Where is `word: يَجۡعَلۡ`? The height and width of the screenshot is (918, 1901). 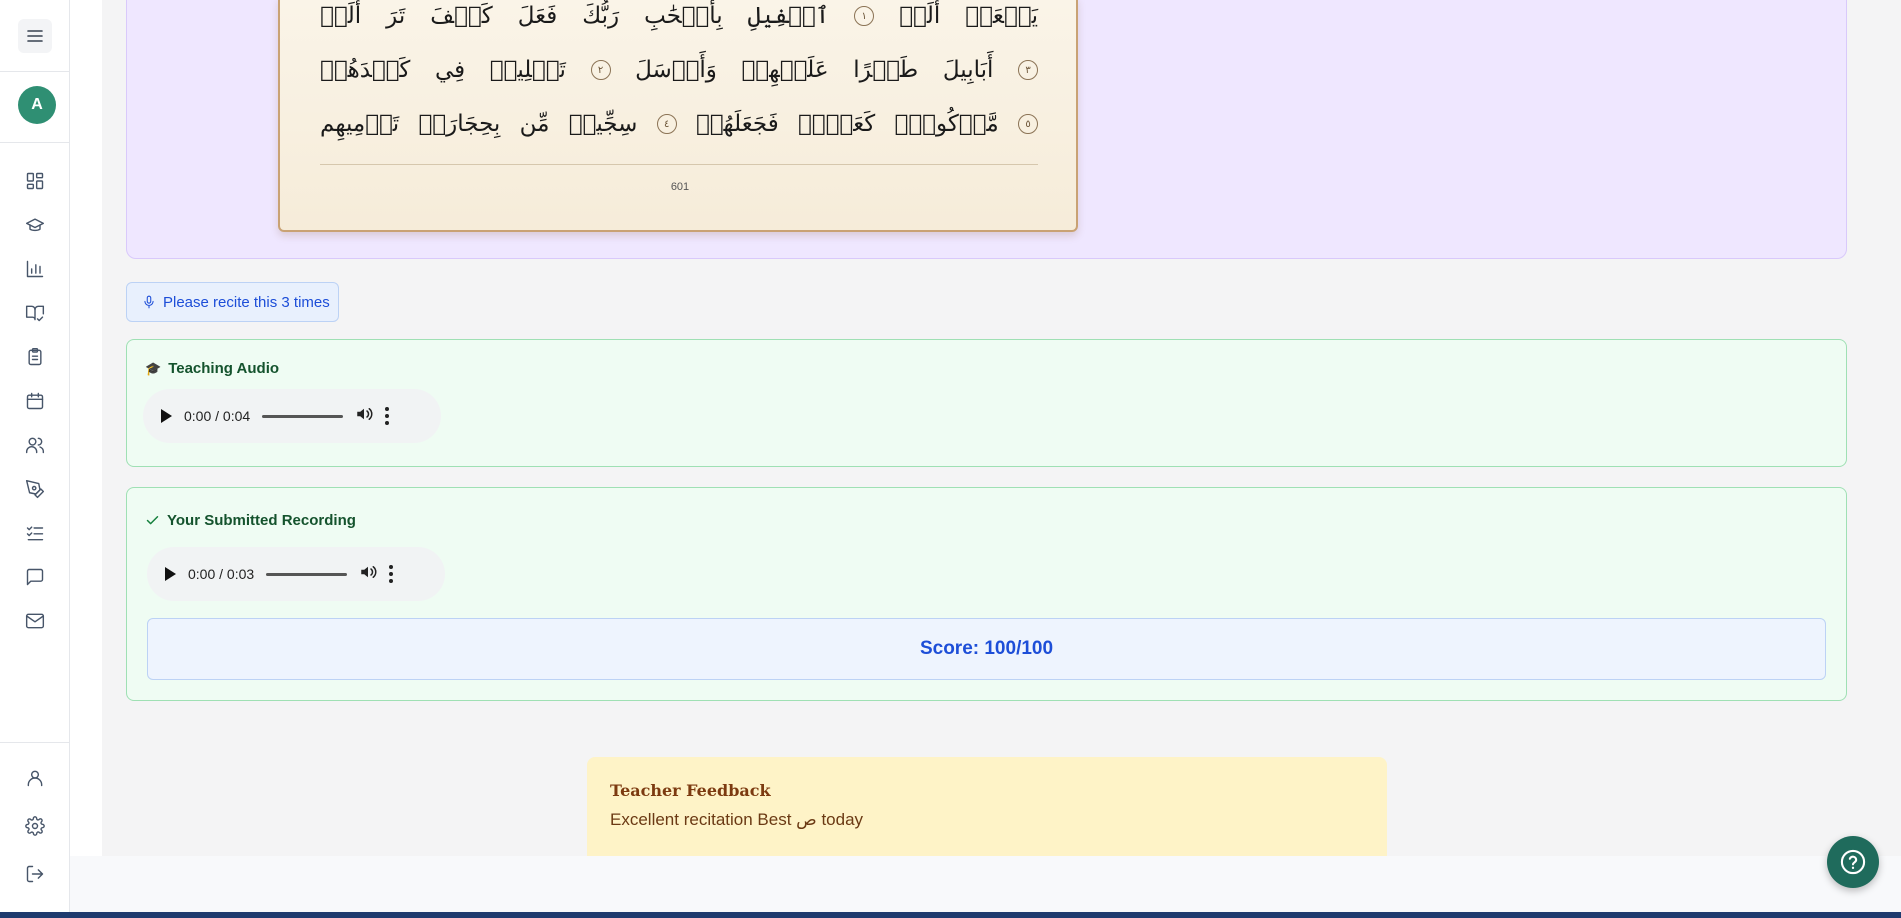
word: يَجۡعَلۡ is located at coordinates (1001, 16).